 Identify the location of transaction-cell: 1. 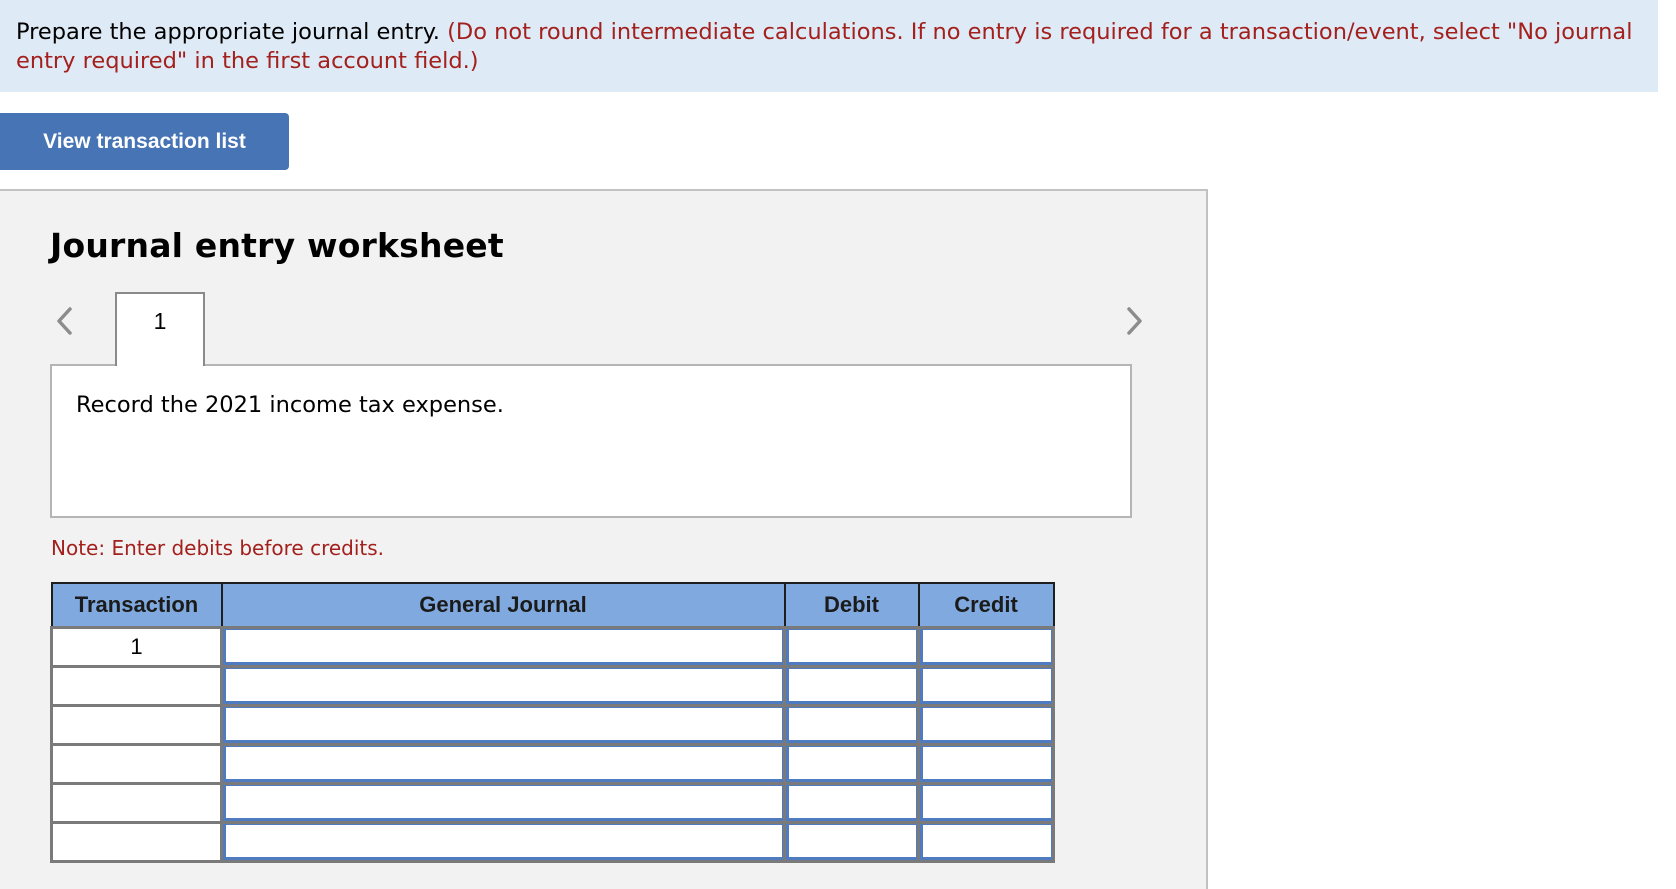
(136, 647).